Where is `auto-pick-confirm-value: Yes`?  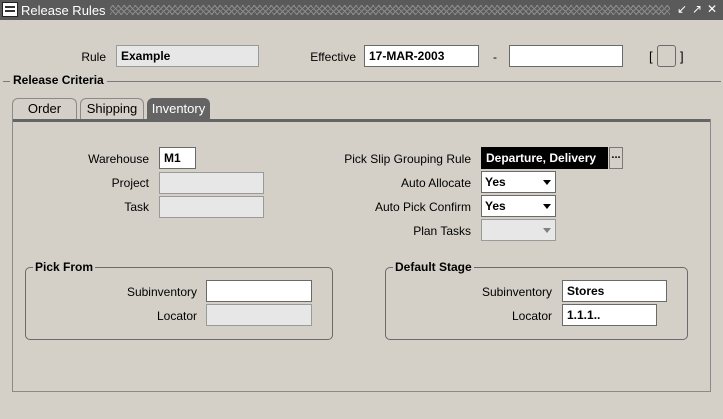
auto-pick-confirm-value: Yes is located at coordinates (495, 206).